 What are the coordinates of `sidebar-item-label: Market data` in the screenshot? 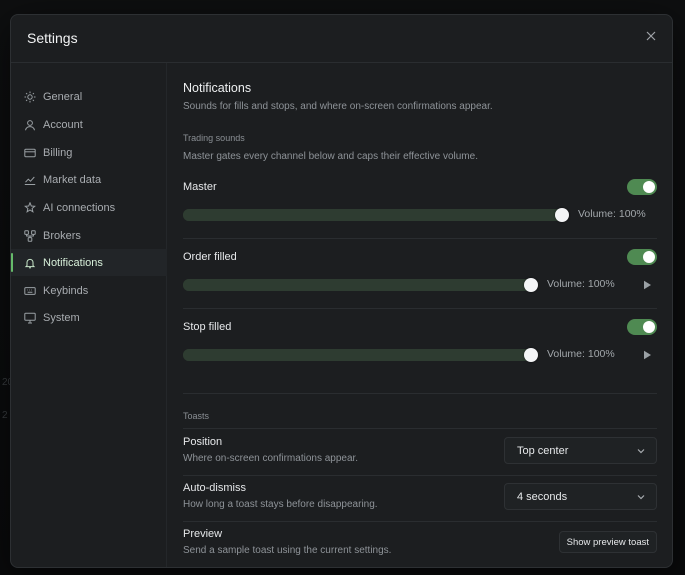 It's located at (72, 179).